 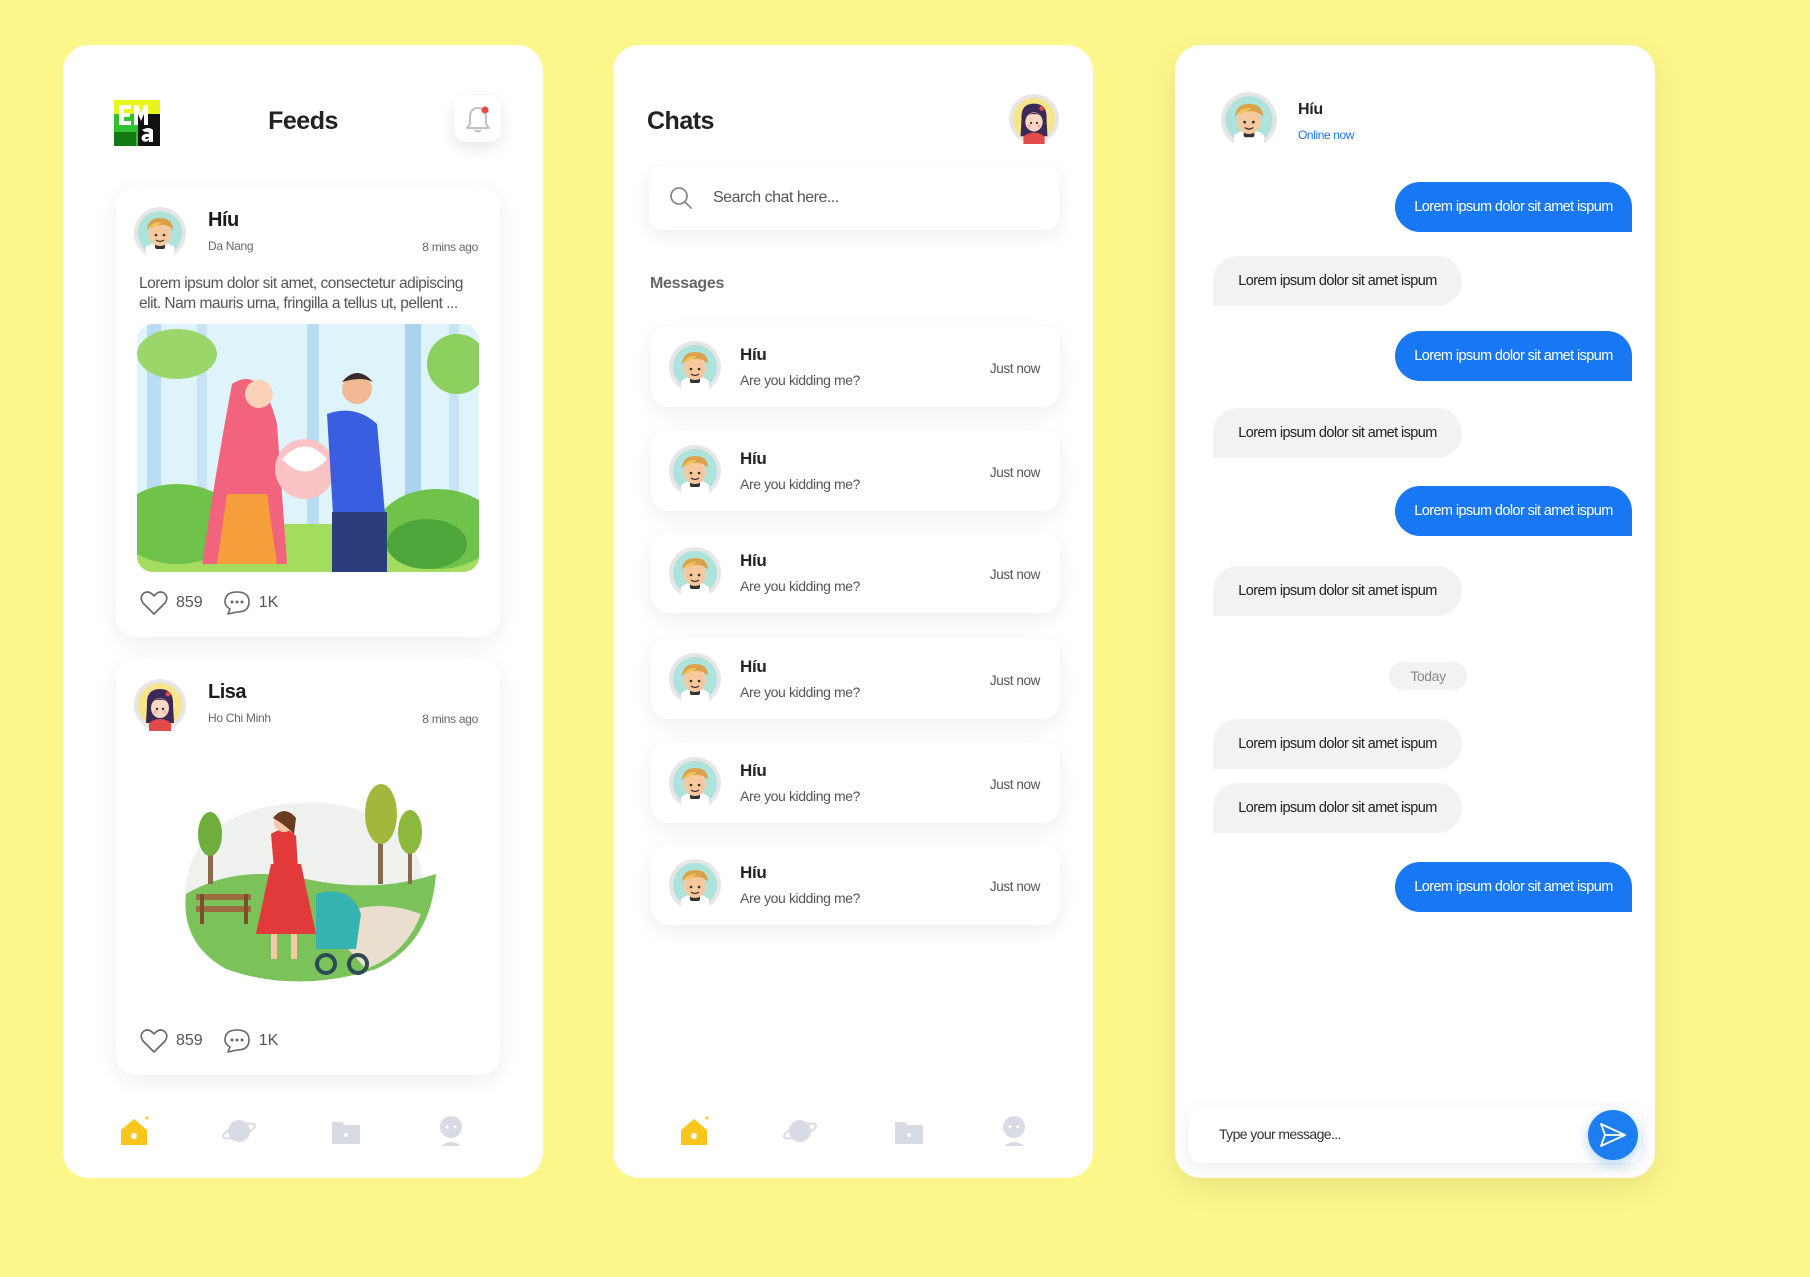 I want to click on search-bar, so click(x=854, y=198).